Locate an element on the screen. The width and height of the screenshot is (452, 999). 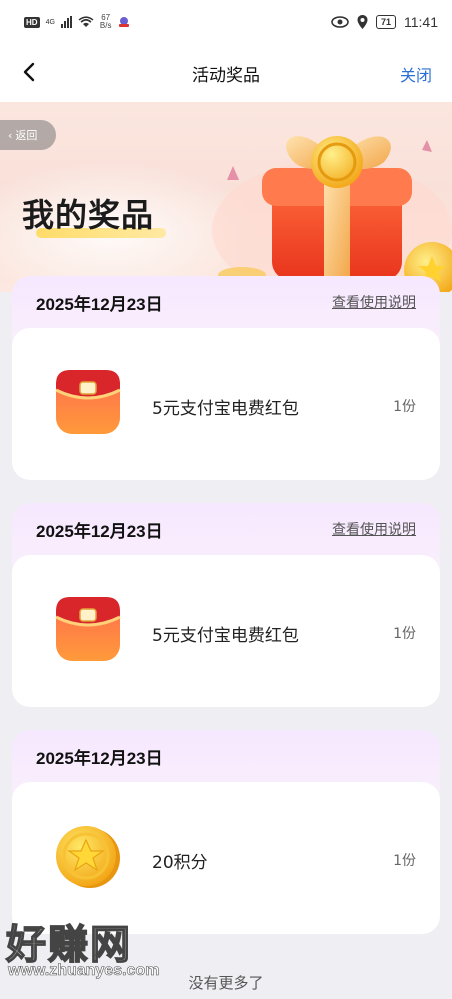
back-label: 返回 is located at coordinates (26, 135).